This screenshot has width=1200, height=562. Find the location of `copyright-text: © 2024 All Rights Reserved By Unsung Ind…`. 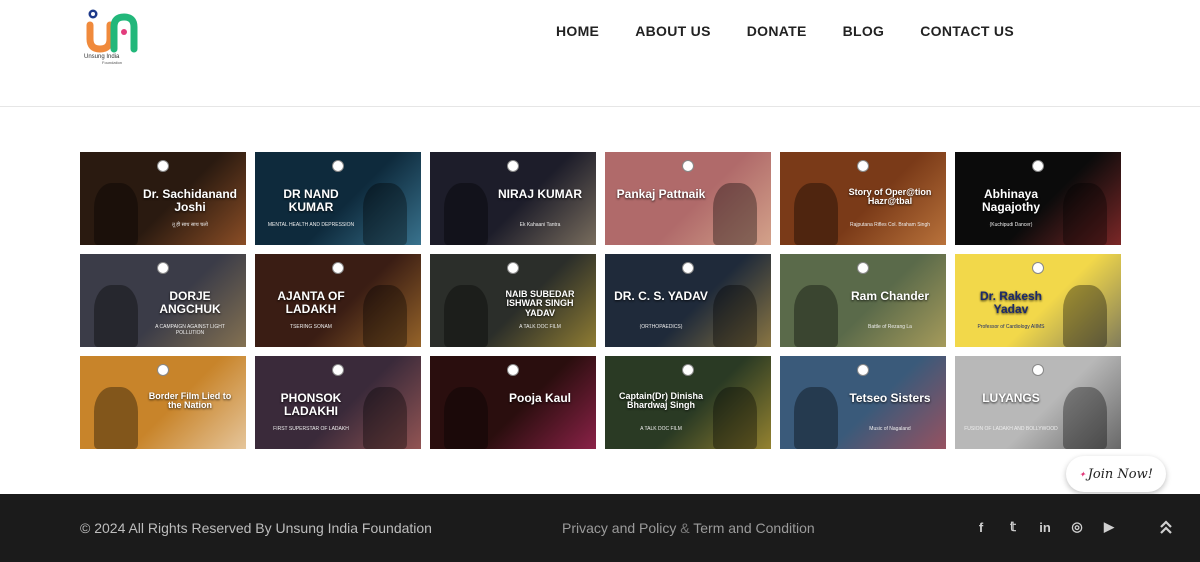

copyright-text: © 2024 All Rights Reserved By Unsung Ind… is located at coordinates (256, 528).